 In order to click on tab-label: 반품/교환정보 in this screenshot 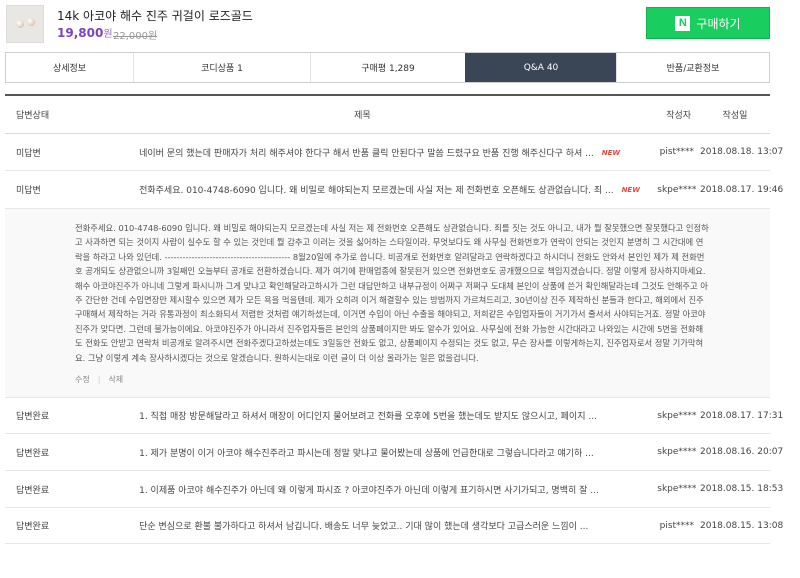, I will do `click(693, 69)`.